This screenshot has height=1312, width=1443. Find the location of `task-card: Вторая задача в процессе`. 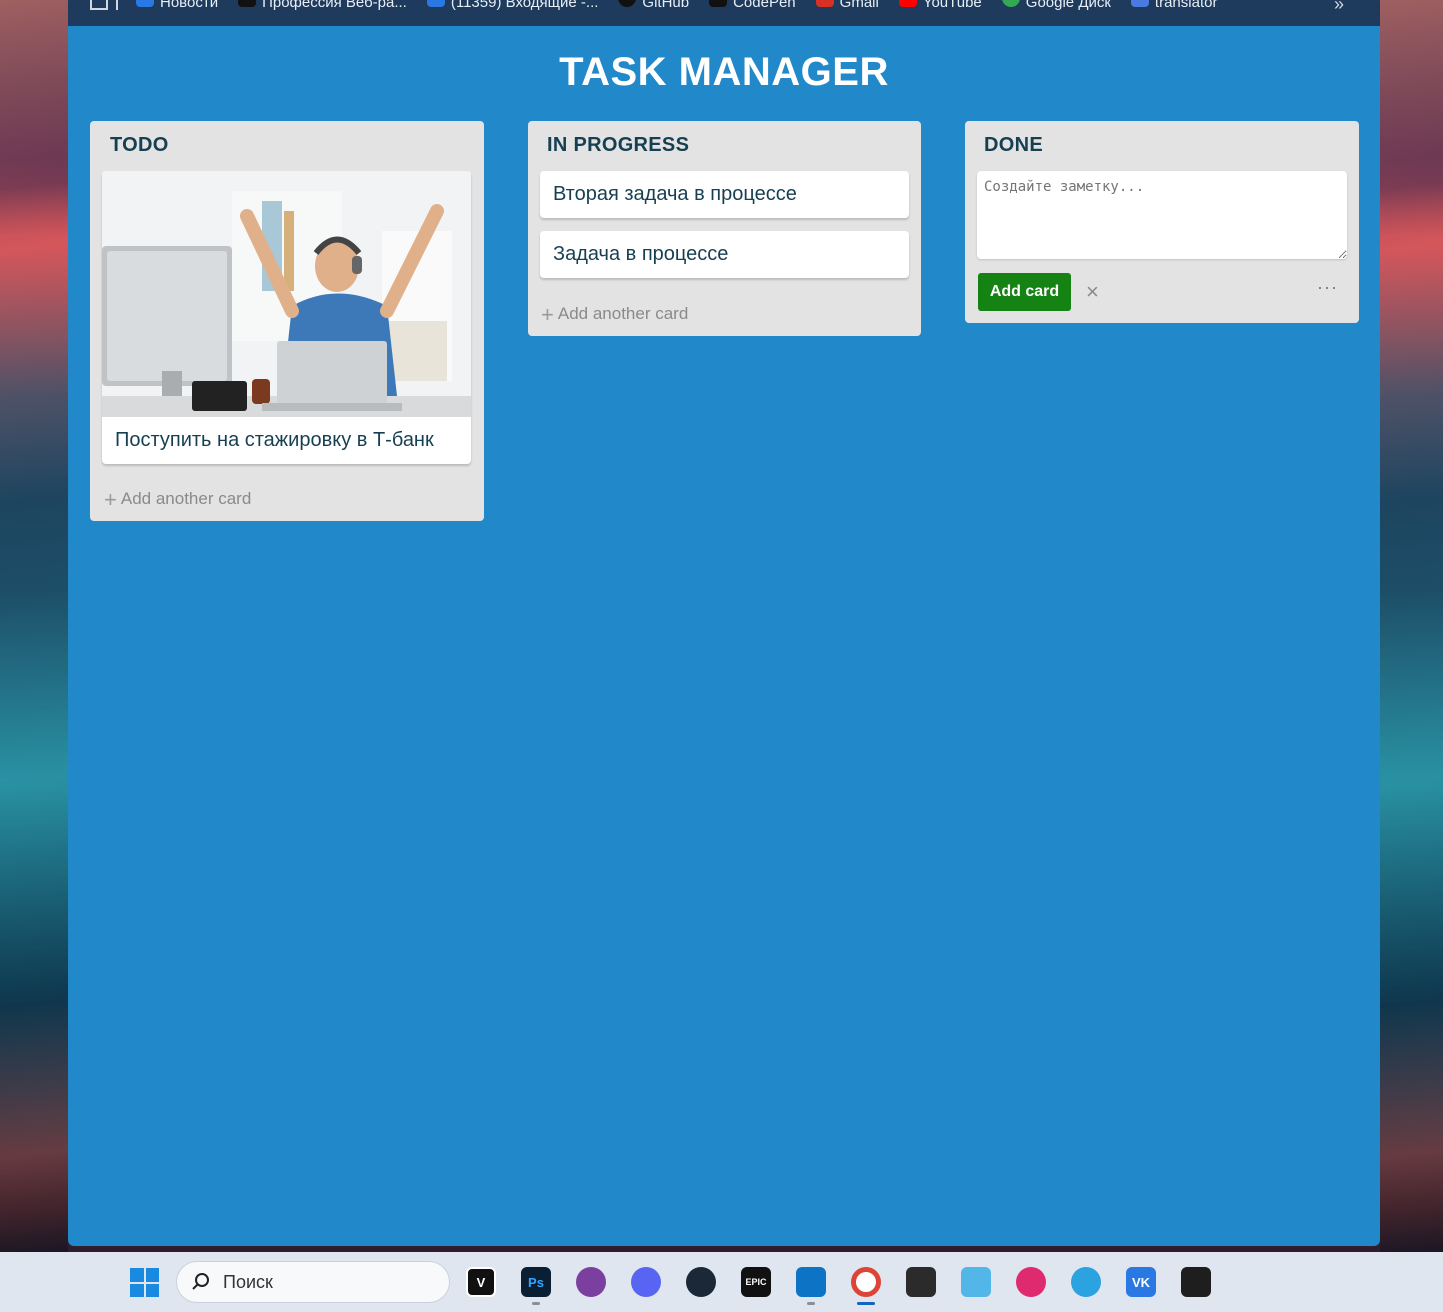

task-card: Вторая задача в процессе is located at coordinates (724, 194).